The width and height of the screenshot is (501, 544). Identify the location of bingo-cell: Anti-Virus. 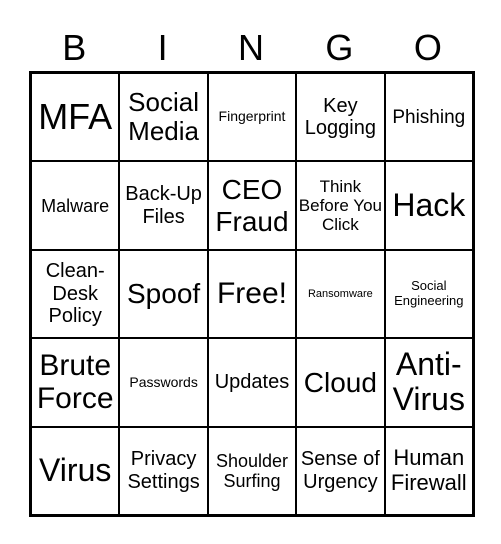
(428, 382).